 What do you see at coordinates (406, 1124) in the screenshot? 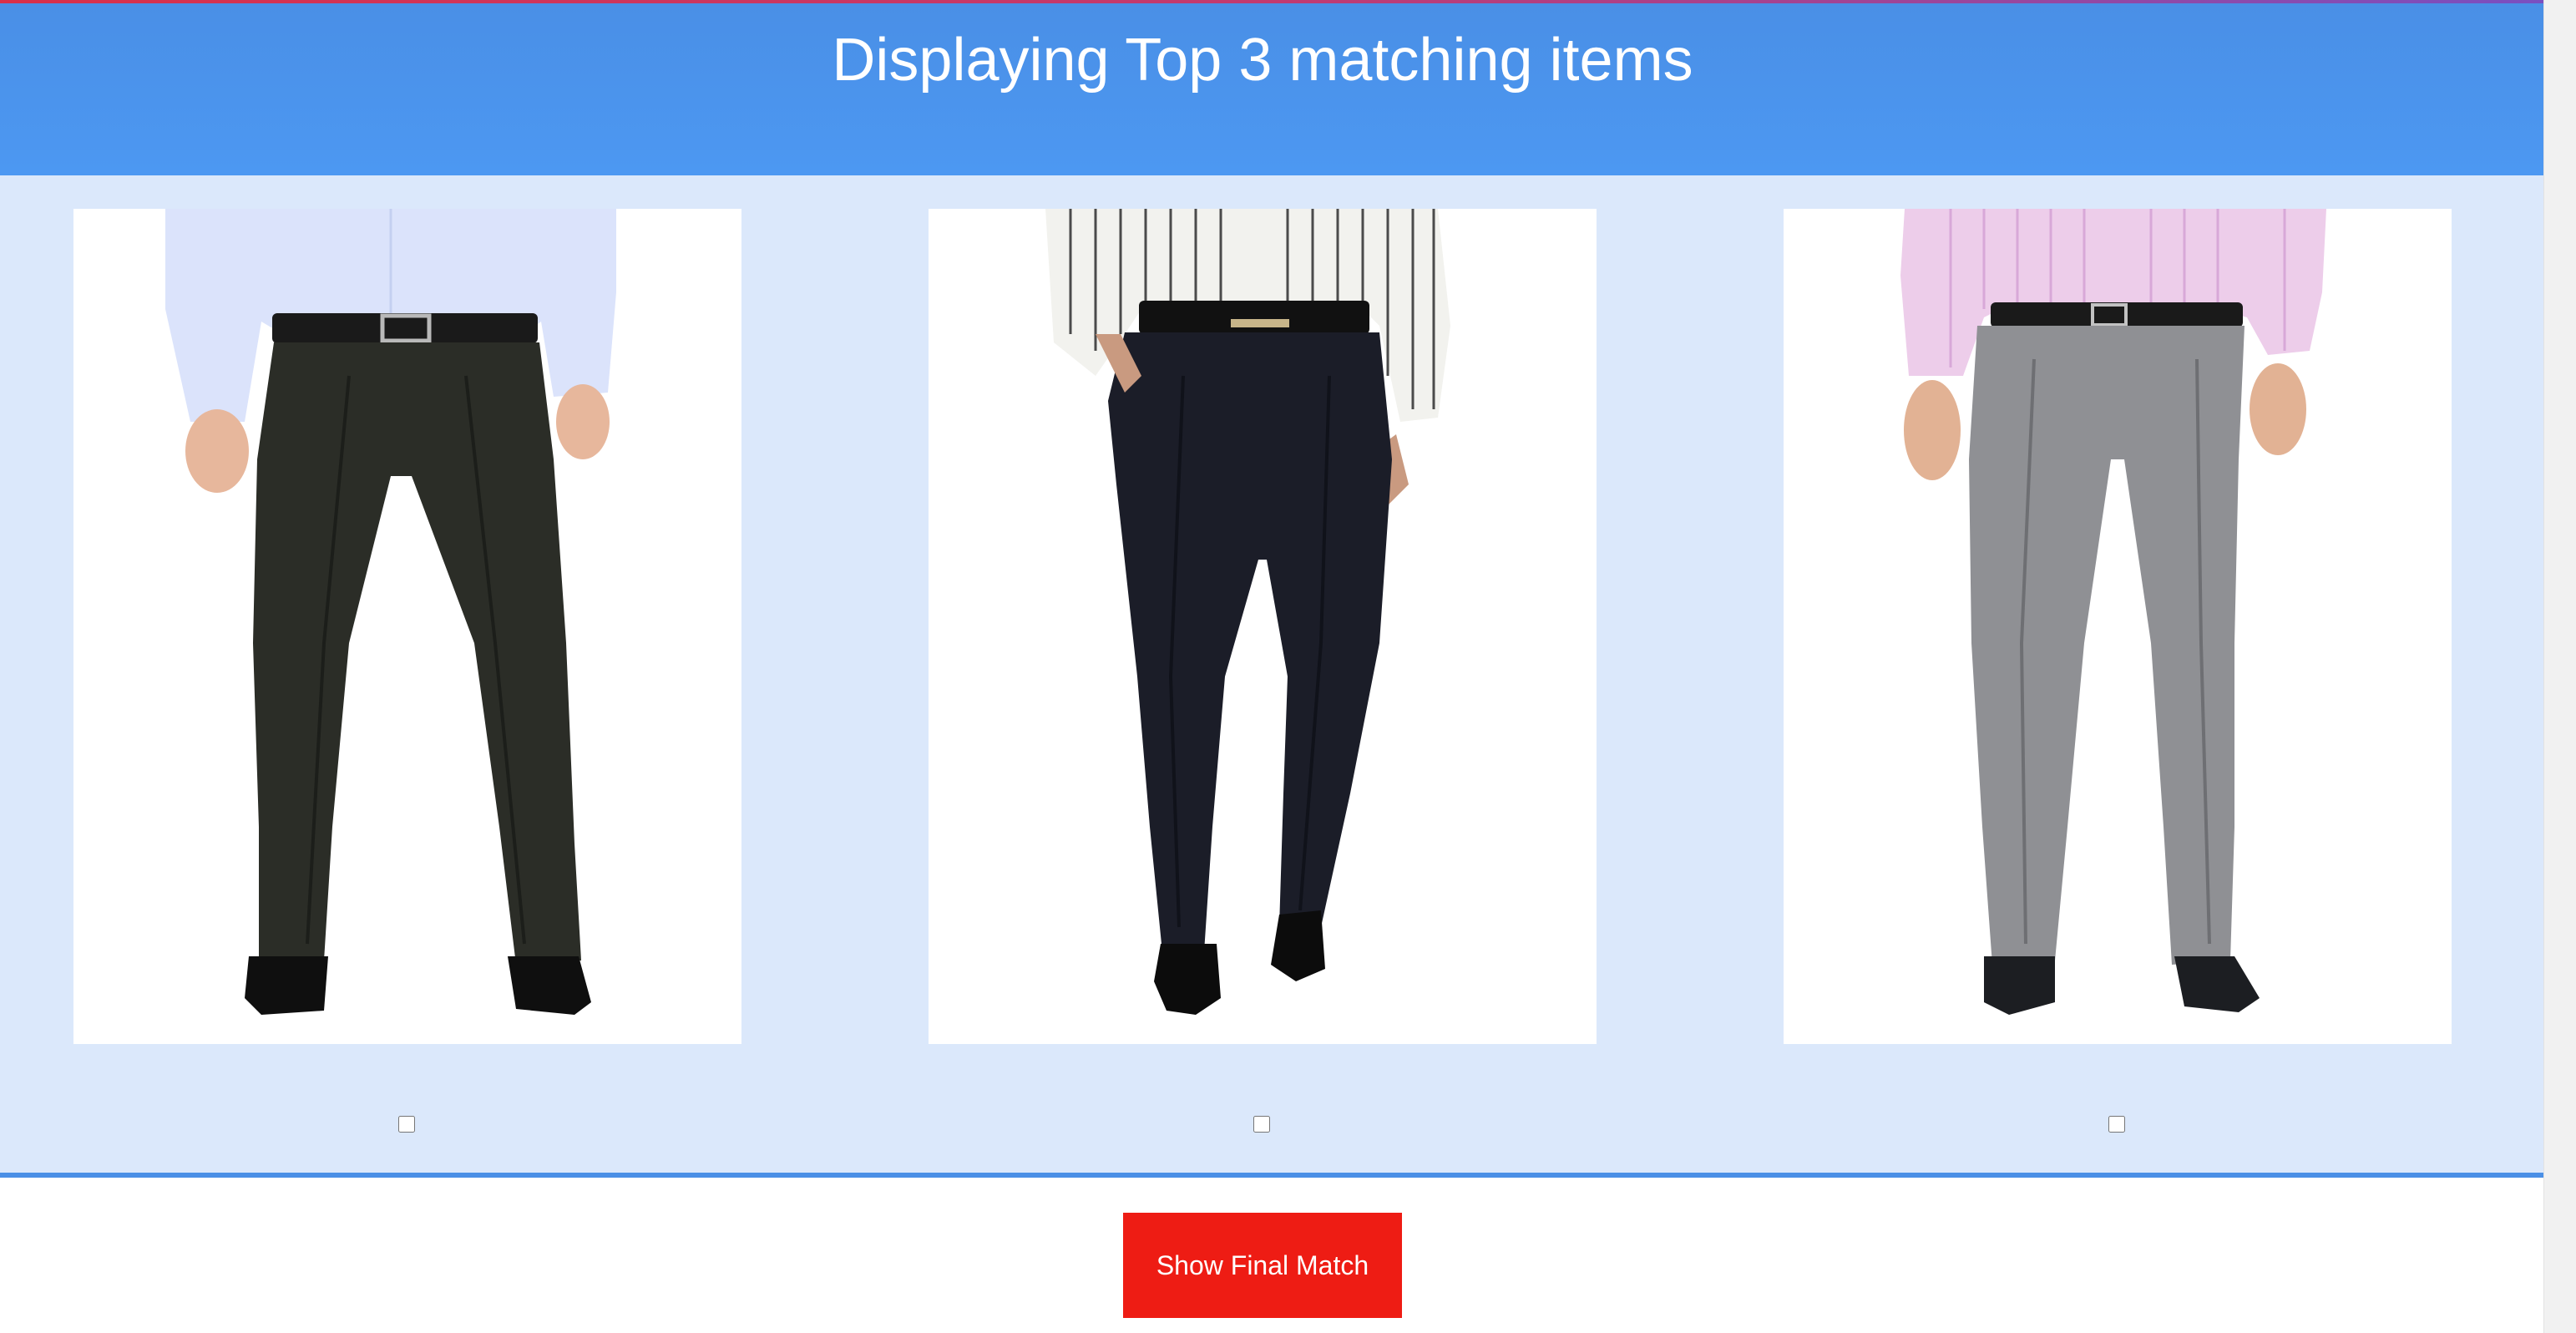
I see `select-item-1-checkbox` at bounding box center [406, 1124].